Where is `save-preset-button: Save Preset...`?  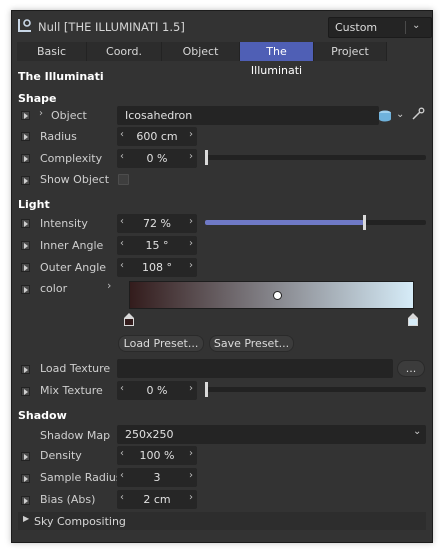
save-preset-button: Save Preset... is located at coordinates (251, 343).